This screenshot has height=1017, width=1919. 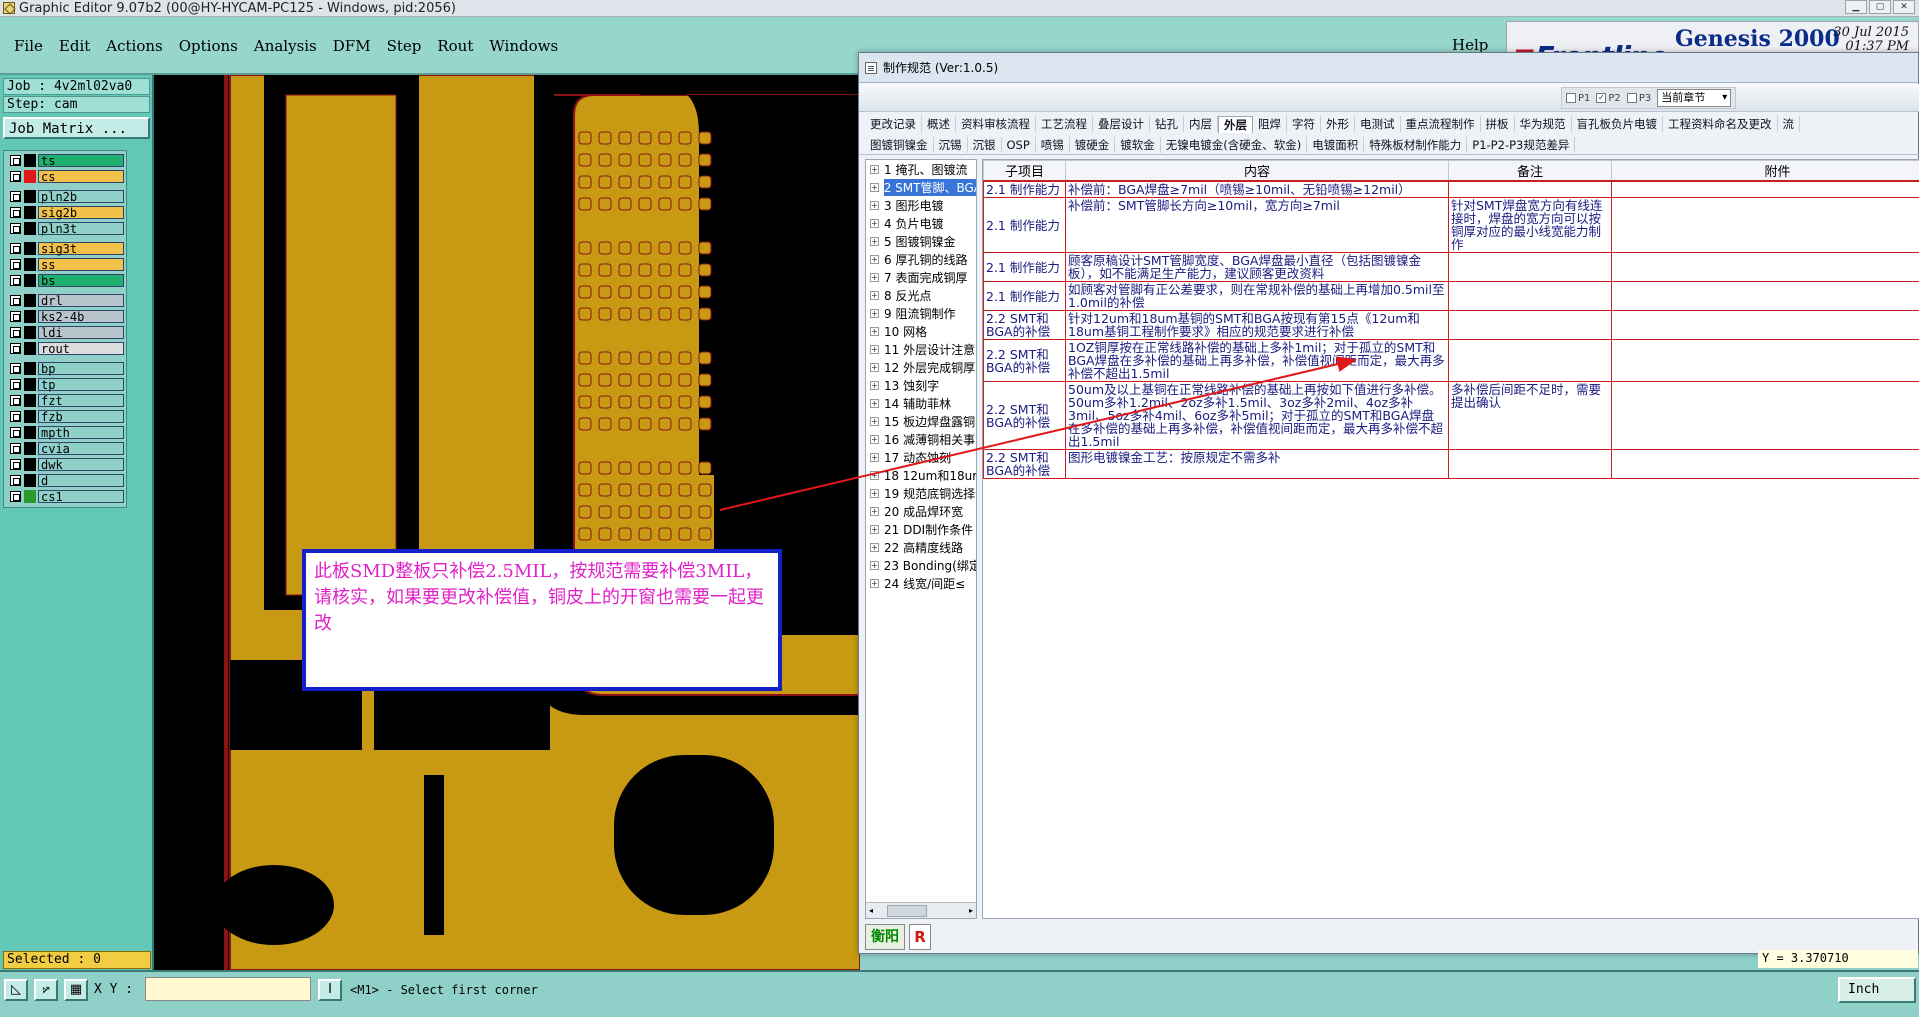 I want to click on layer-row: dwk, so click(x=65, y=464).